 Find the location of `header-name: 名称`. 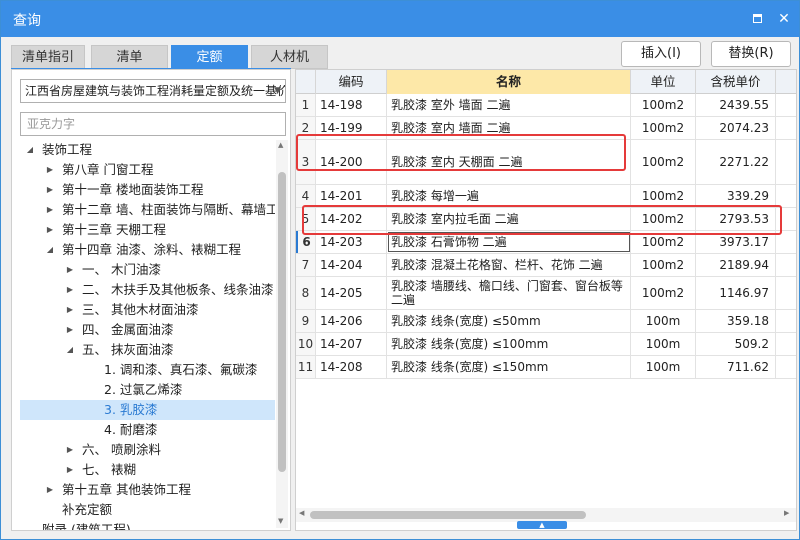

header-name: 名称 is located at coordinates (509, 82).